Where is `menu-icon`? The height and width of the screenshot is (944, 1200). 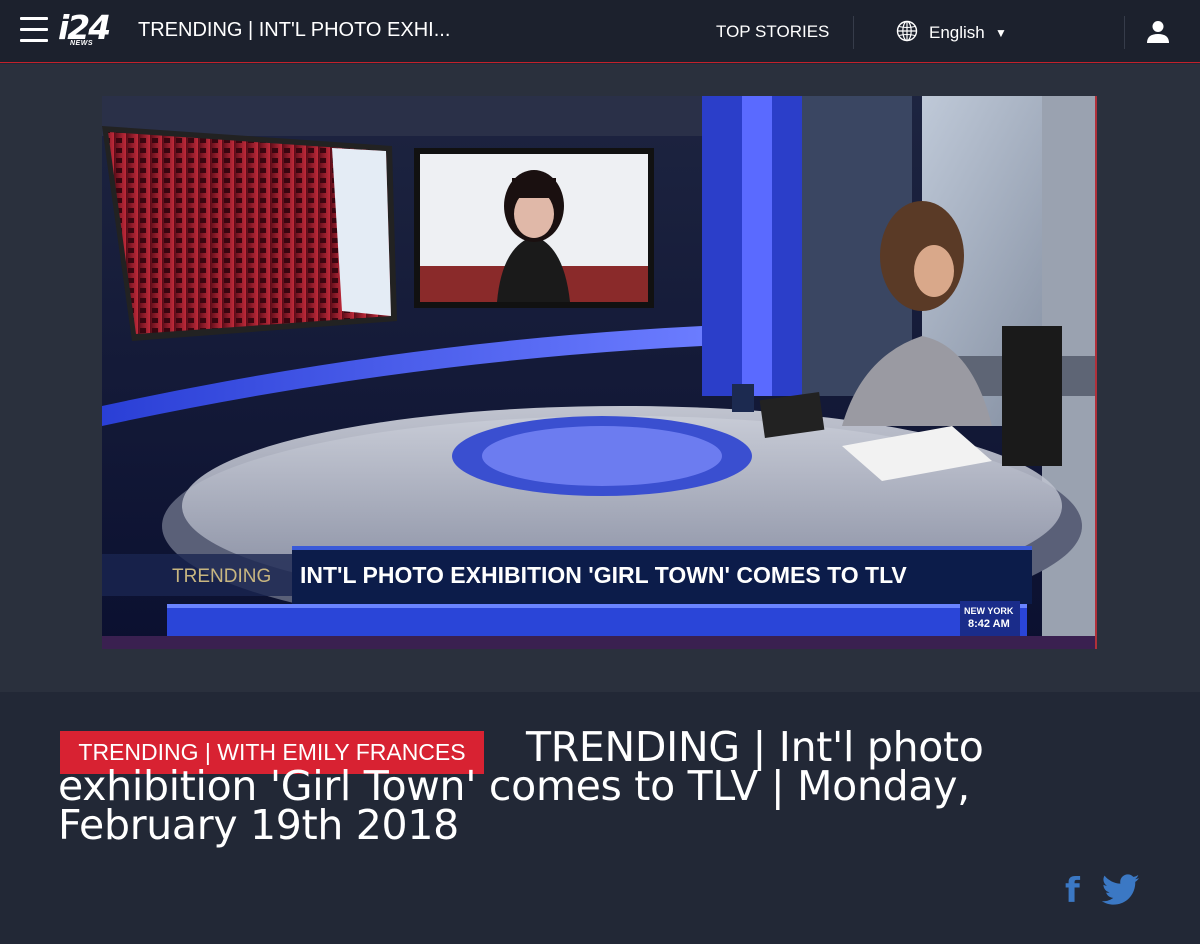 menu-icon is located at coordinates (34, 30).